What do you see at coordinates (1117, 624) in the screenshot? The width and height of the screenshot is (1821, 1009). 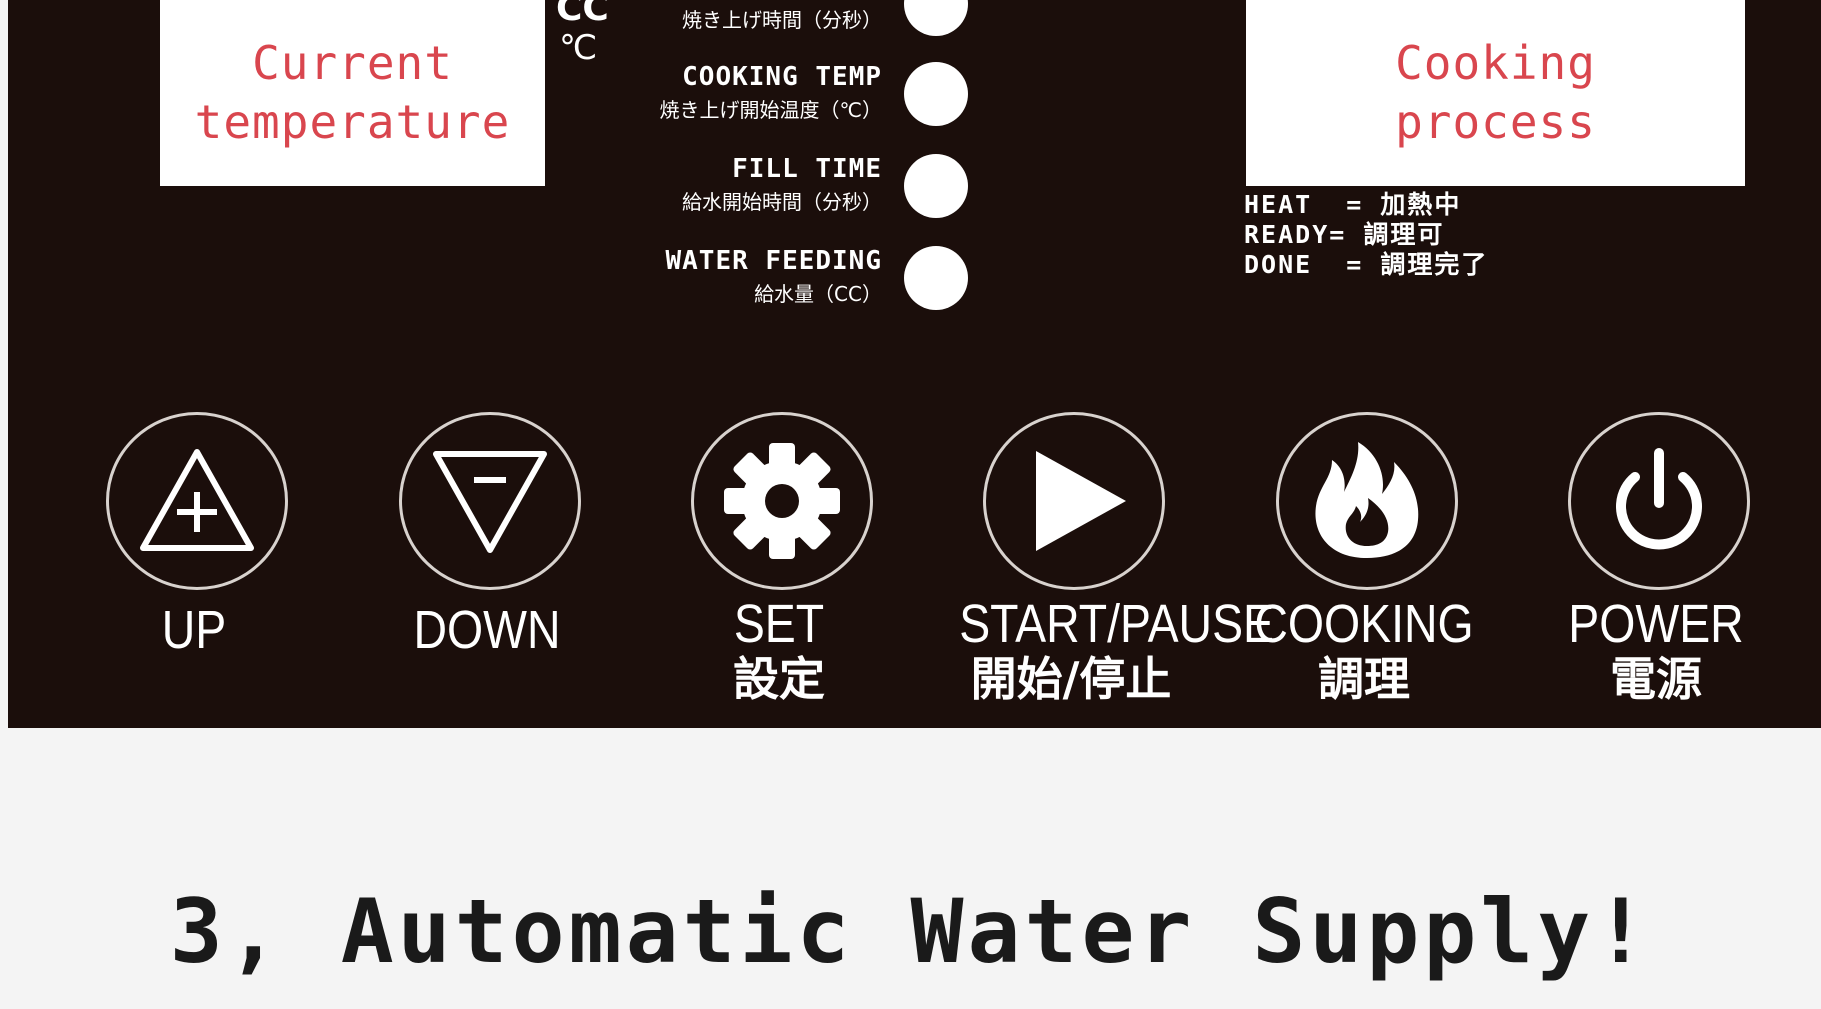 I see `start-pause-button-label: START/PAUSE` at bounding box center [1117, 624].